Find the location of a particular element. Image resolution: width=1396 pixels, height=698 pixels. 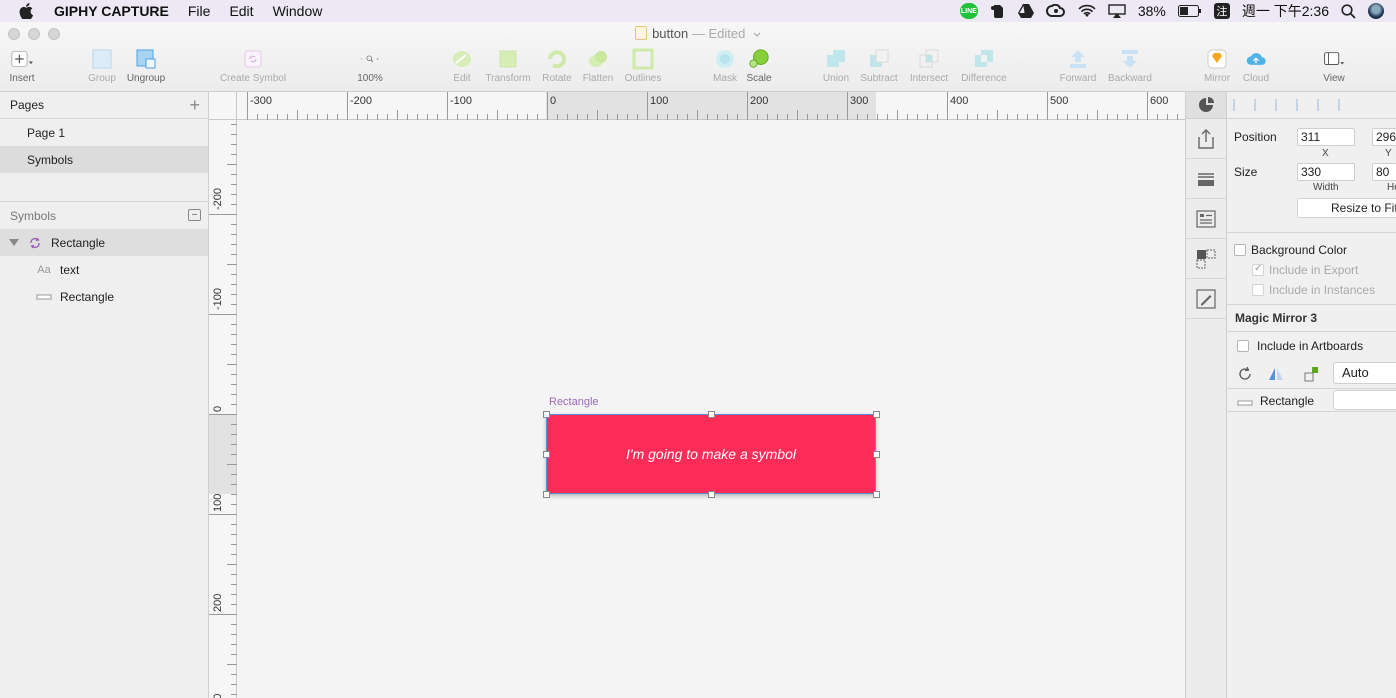

mirror-artboard-select is located at coordinates (1364, 400).